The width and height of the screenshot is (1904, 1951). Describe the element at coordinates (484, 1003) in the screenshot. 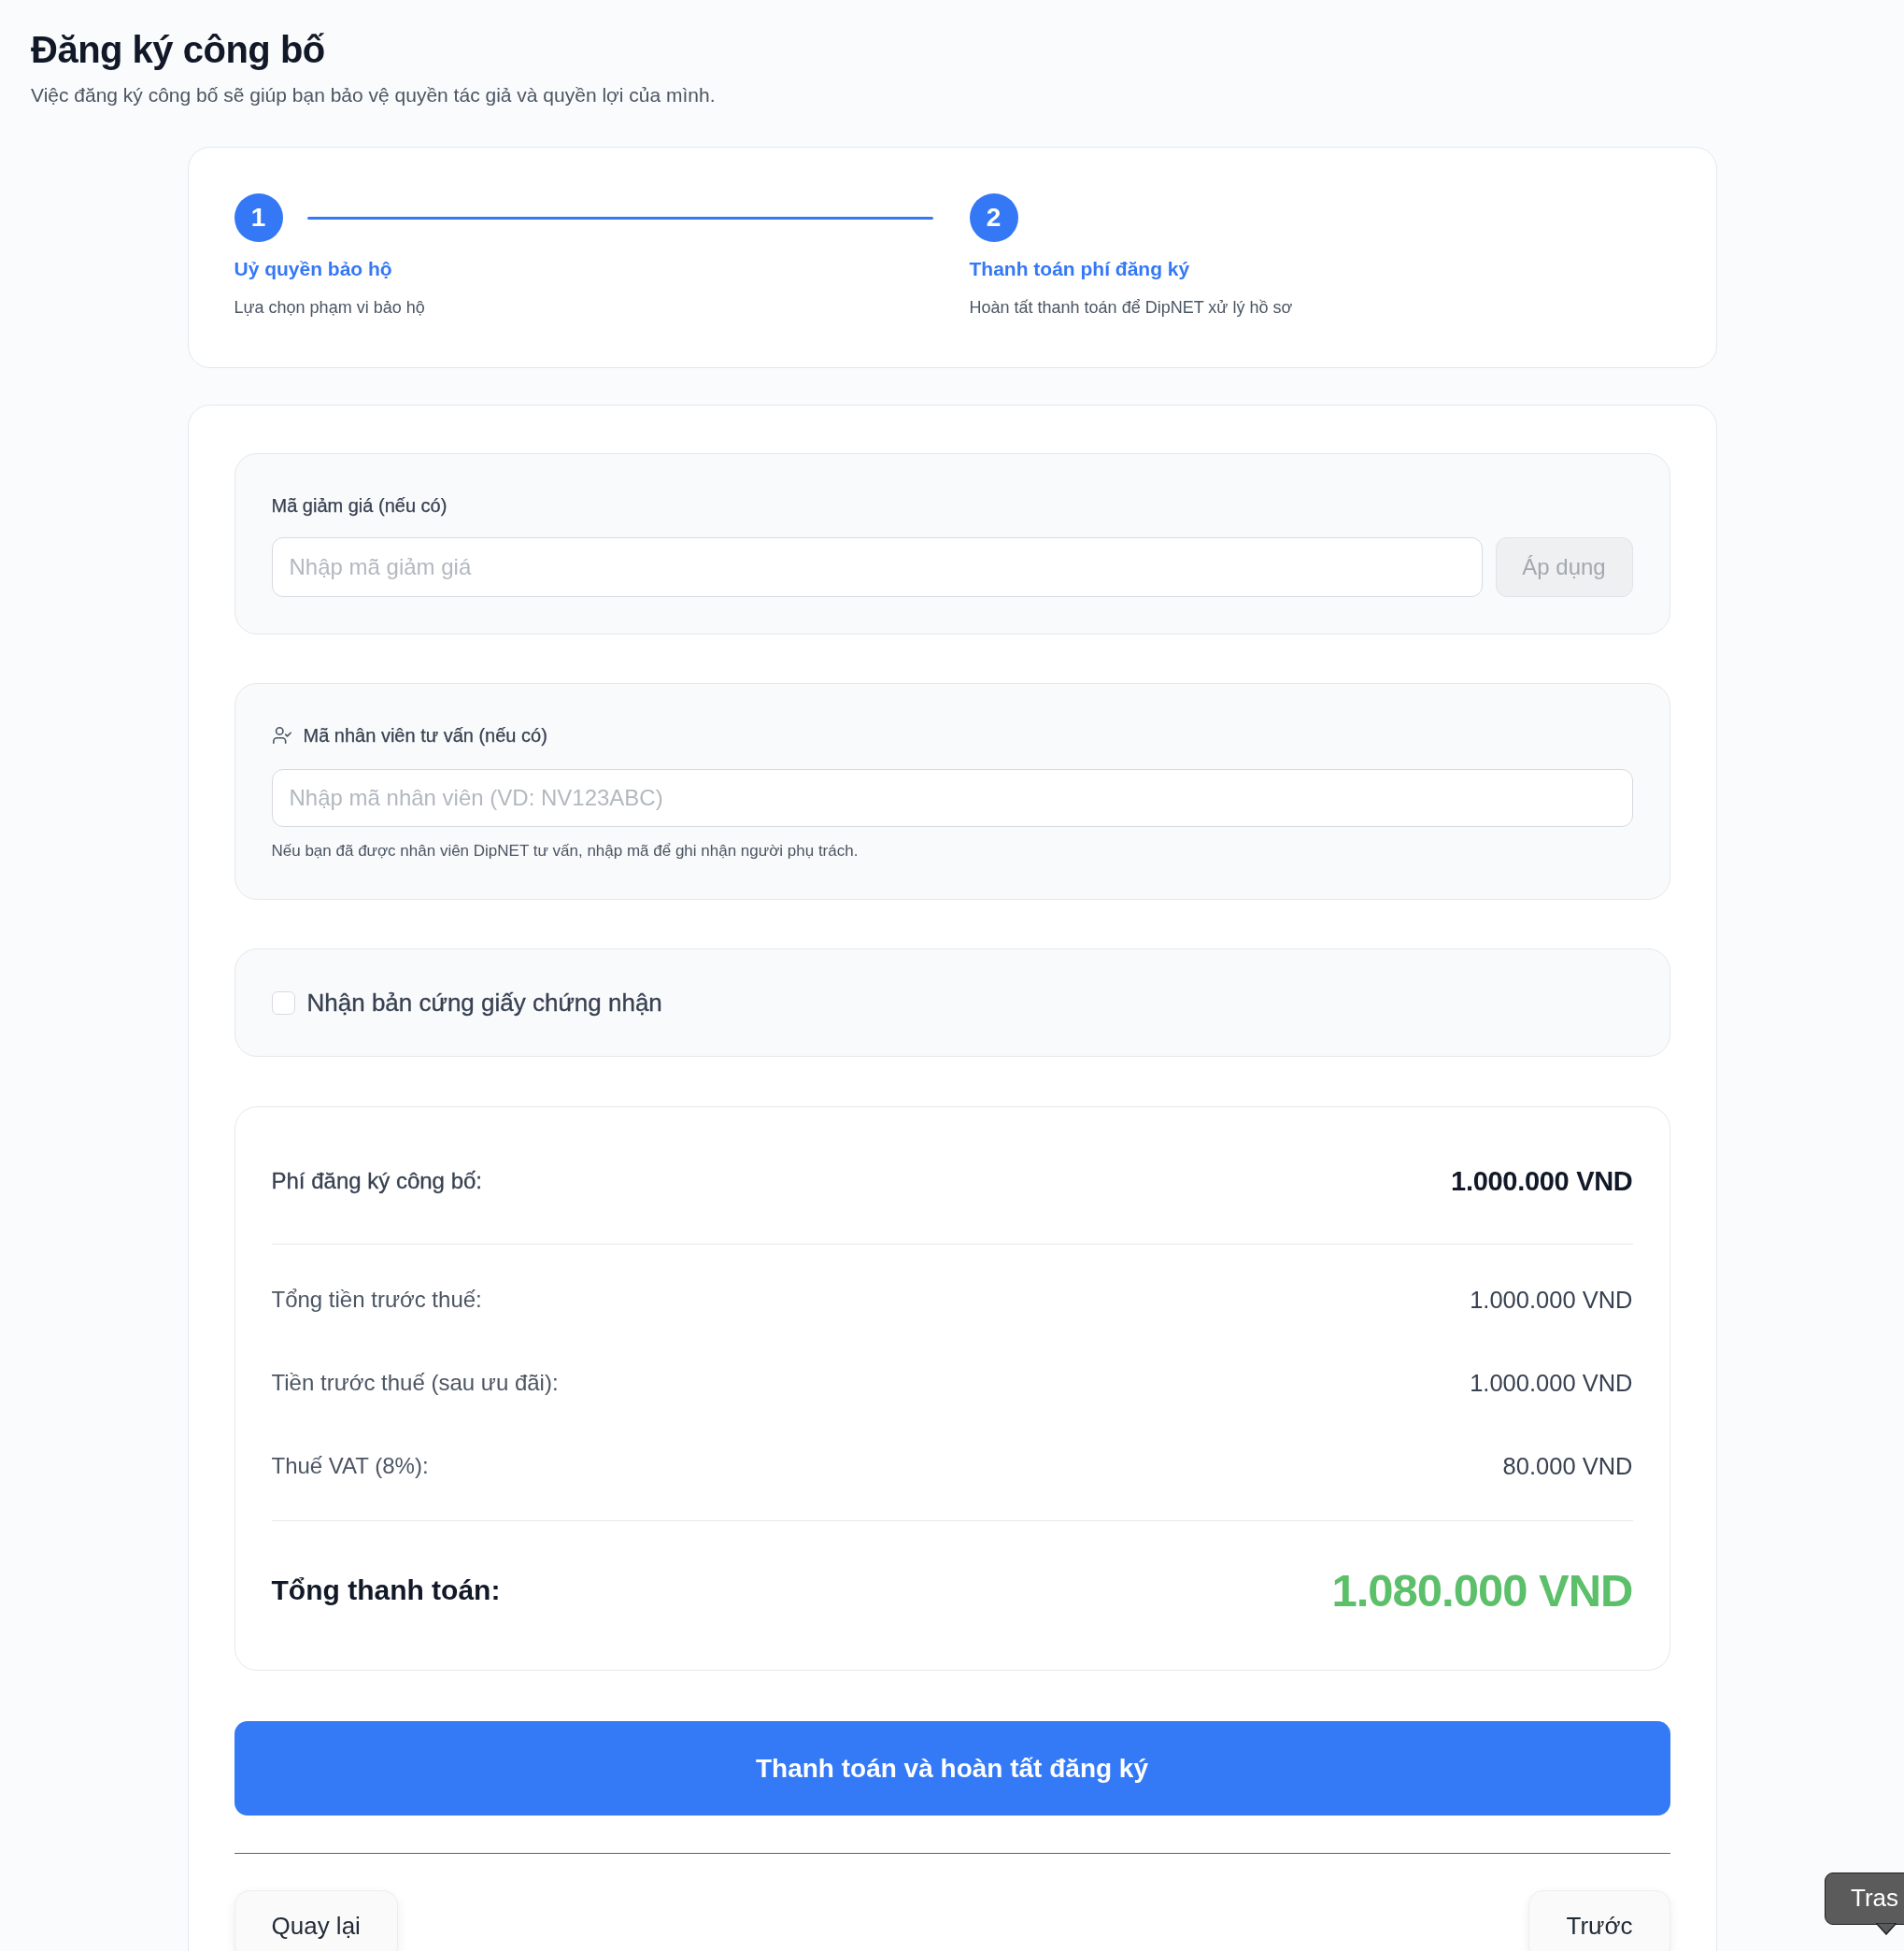

I see `hard-copy-label: Nhận bản cứng giấy chứng nhận` at that location.